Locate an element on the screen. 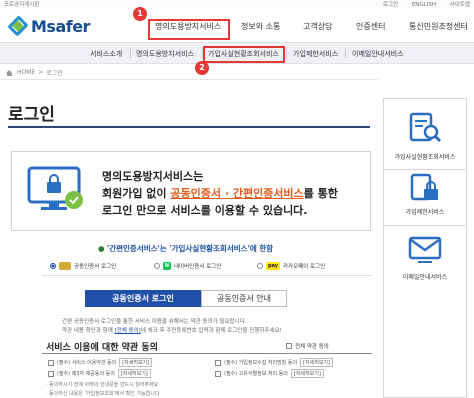 This screenshot has height=398, width=474. english-link: ENGLISH is located at coordinates (424, 5).